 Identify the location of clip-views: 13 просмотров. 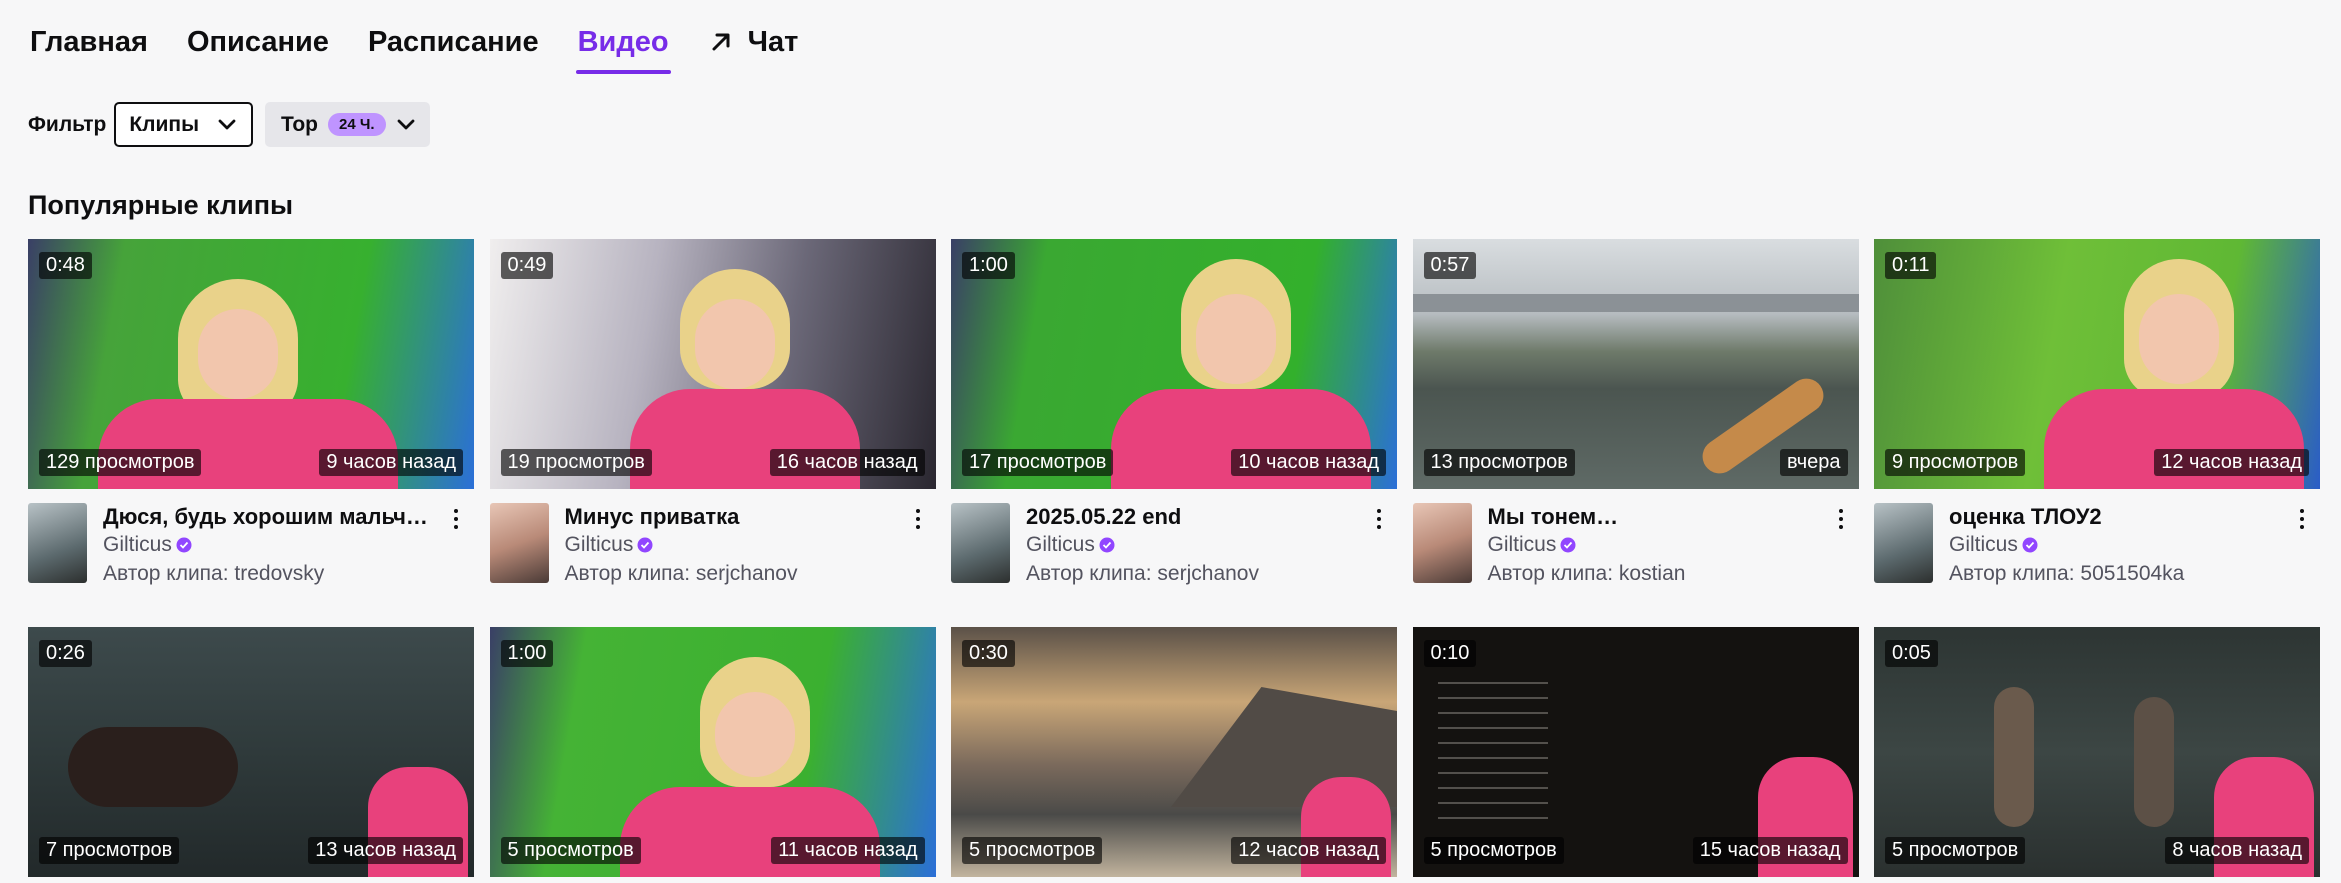
(1499, 462).